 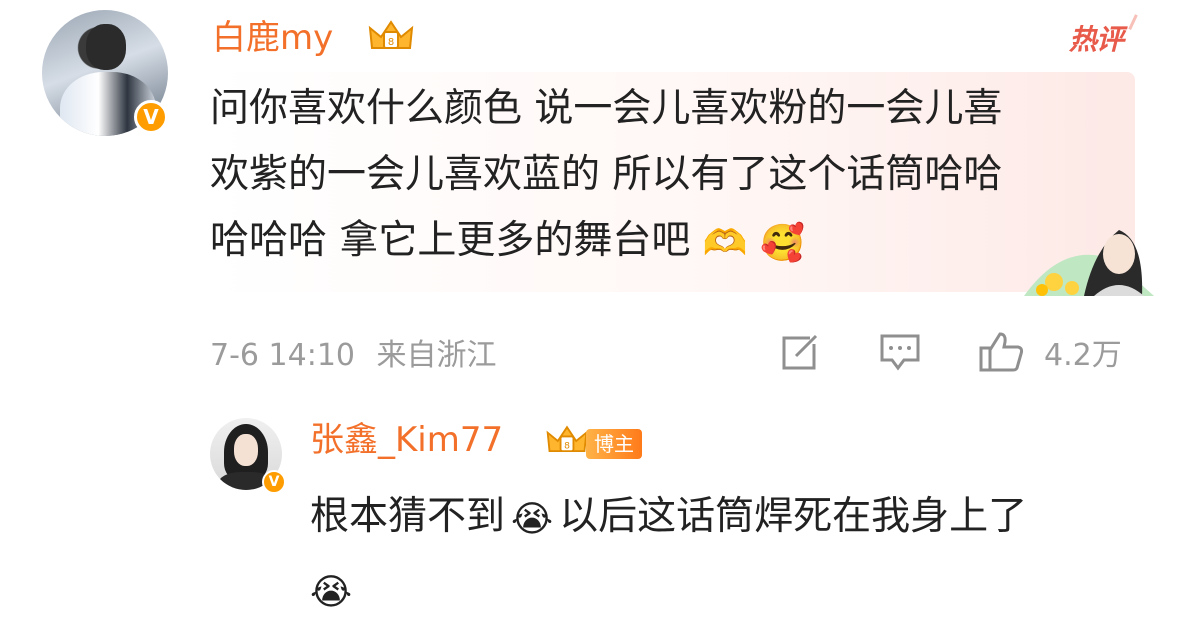 I want to click on heart-hands-emoji-icon: 🫶, so click(x=725, y=243).